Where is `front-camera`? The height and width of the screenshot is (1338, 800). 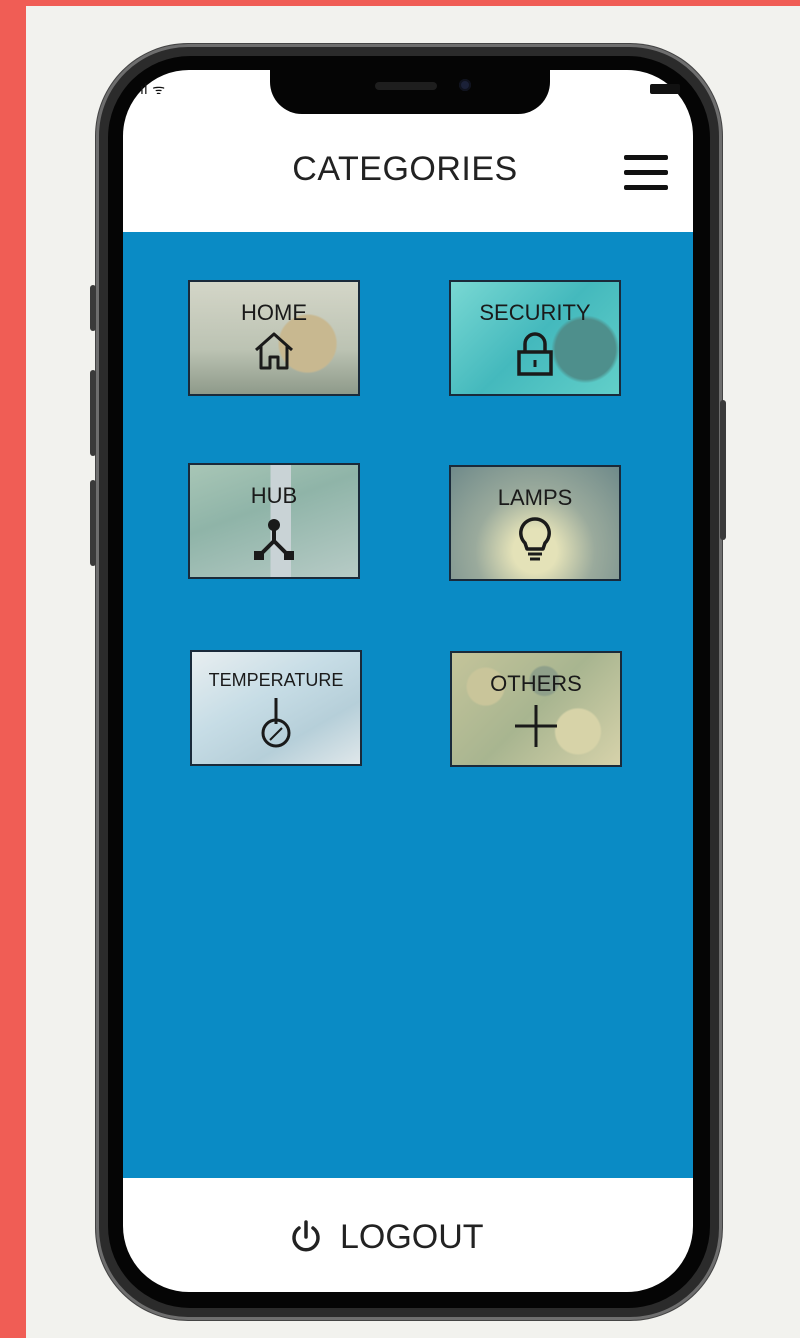 front-camera is located at coordinates (465, 85).